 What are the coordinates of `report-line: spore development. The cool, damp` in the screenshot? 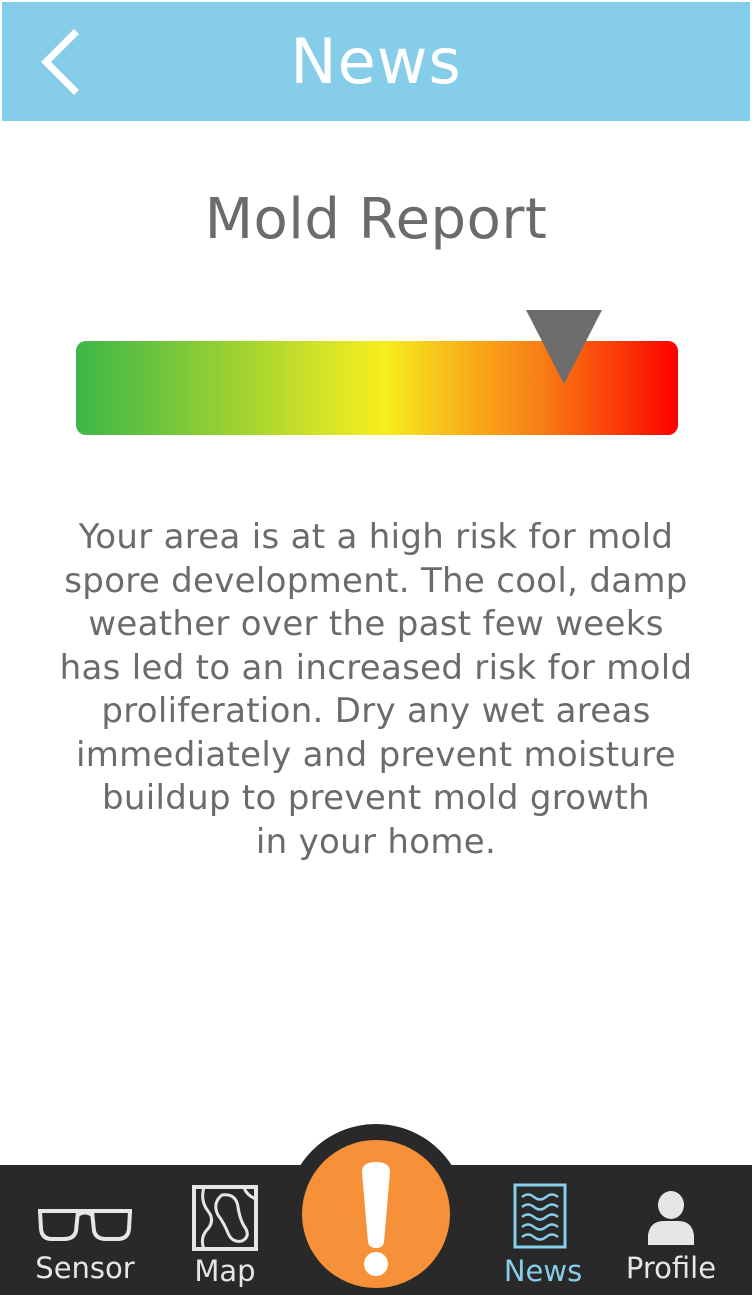 It's located at (376, 580).